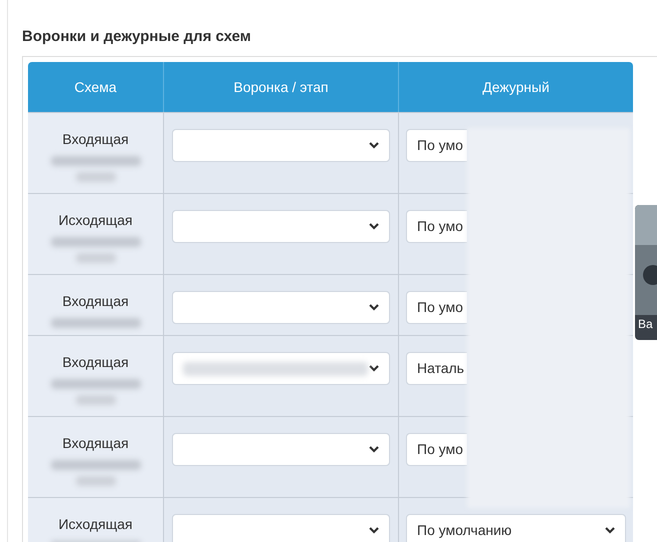 This screenshot has width=657, height=542. I want to click on section-title: Воронки и дежурные для схем, so click(137, 37).